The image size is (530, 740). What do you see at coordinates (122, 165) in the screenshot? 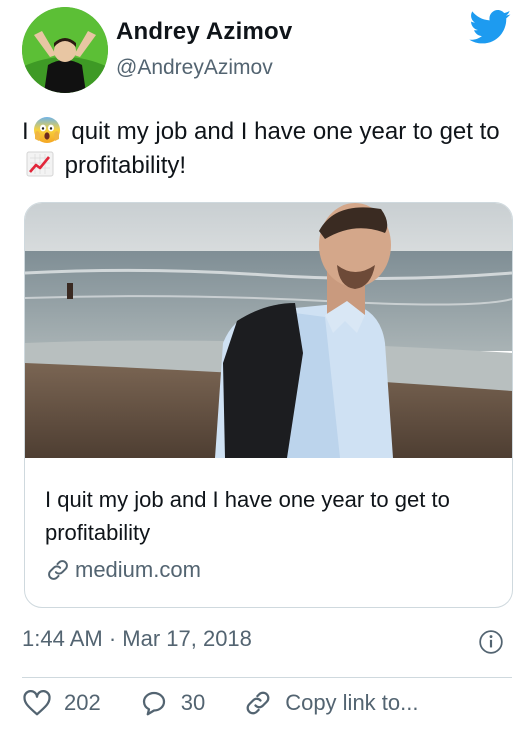
I see `tweet-text-part3: profitability!` at bounding box center [122, 165].